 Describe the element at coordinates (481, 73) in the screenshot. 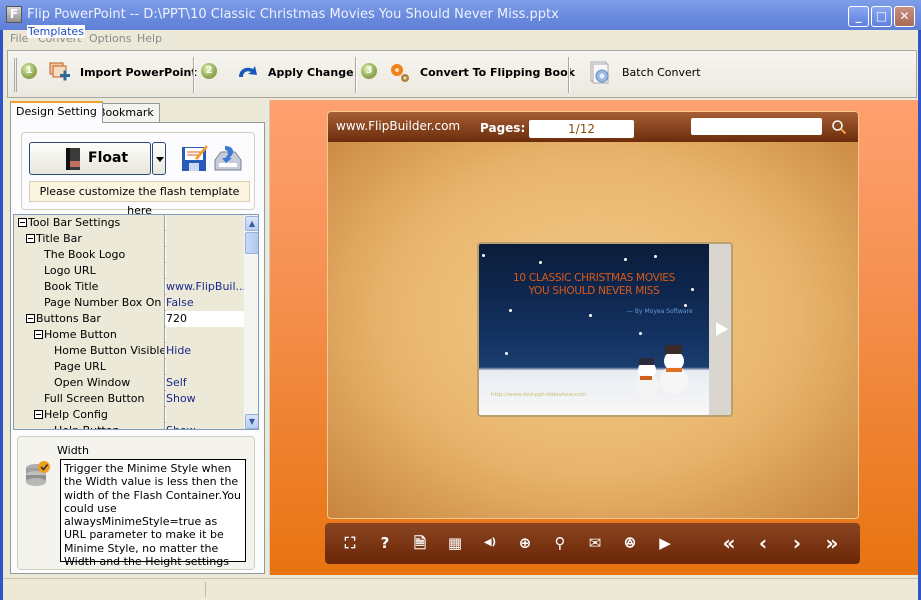

I see `convert-to-flipping-book-button: Convert To Flipping Book` at that location.